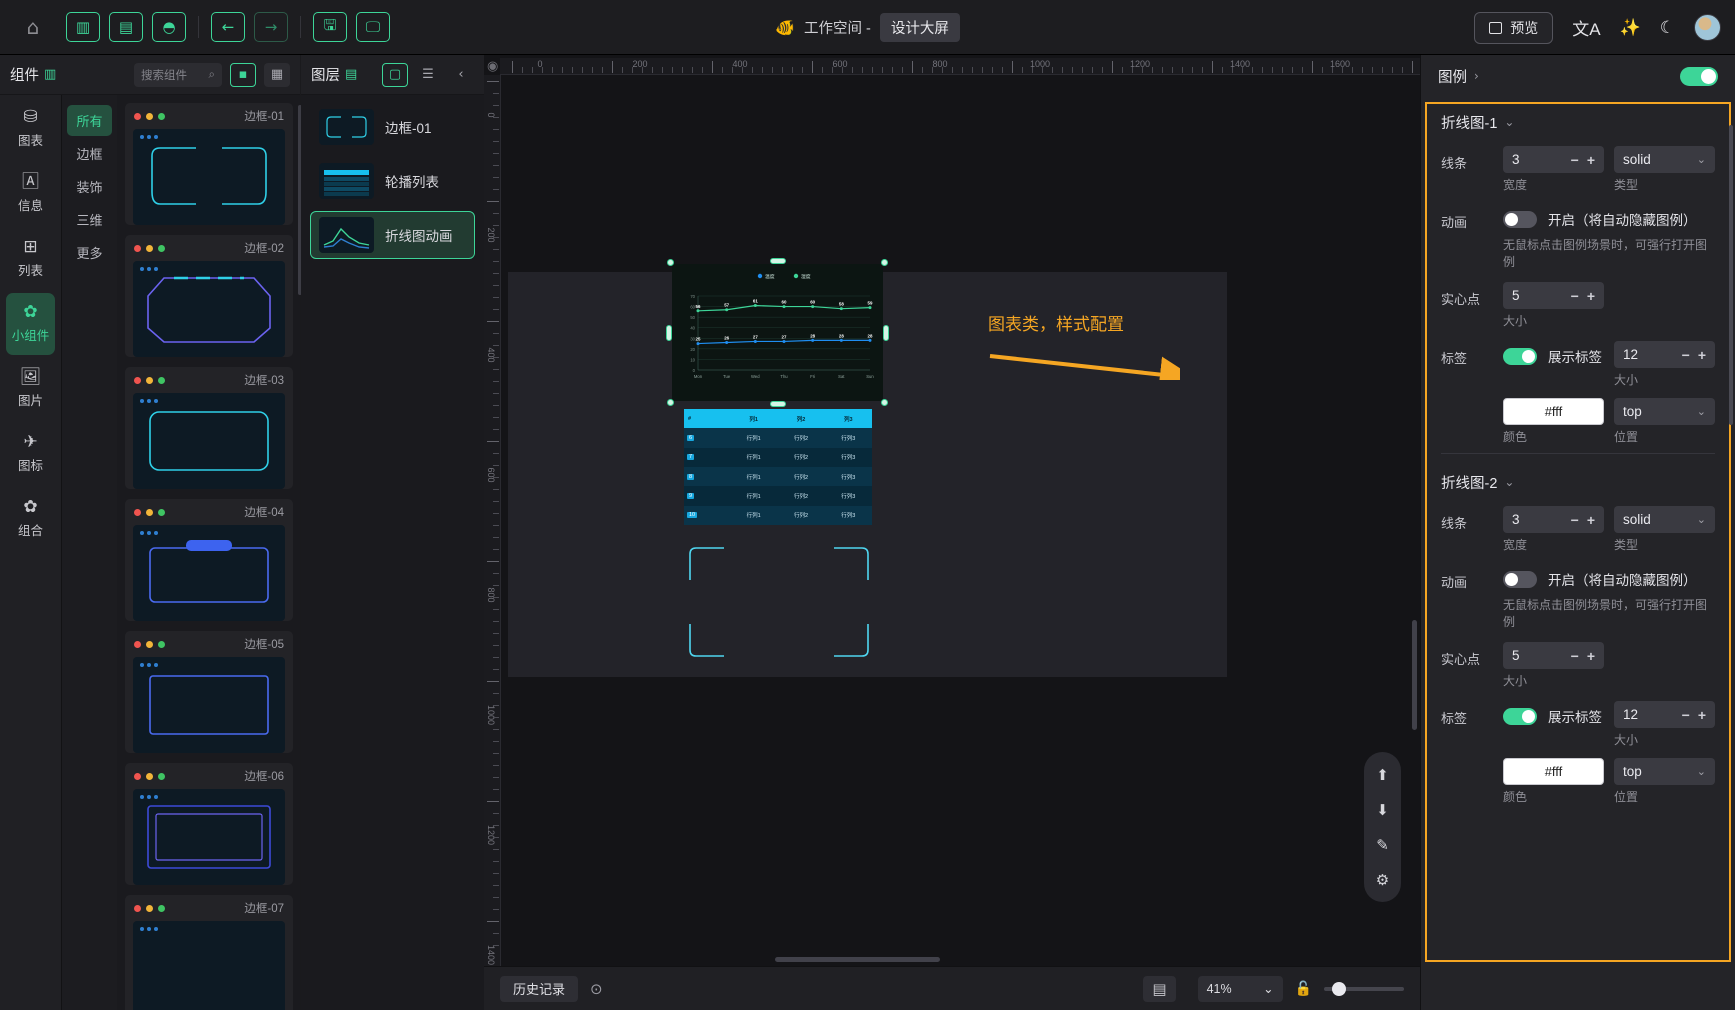 The height and width of the screenshot is (1010, 1735). I want to click on home-icon: ⌂, so click(33, 27).